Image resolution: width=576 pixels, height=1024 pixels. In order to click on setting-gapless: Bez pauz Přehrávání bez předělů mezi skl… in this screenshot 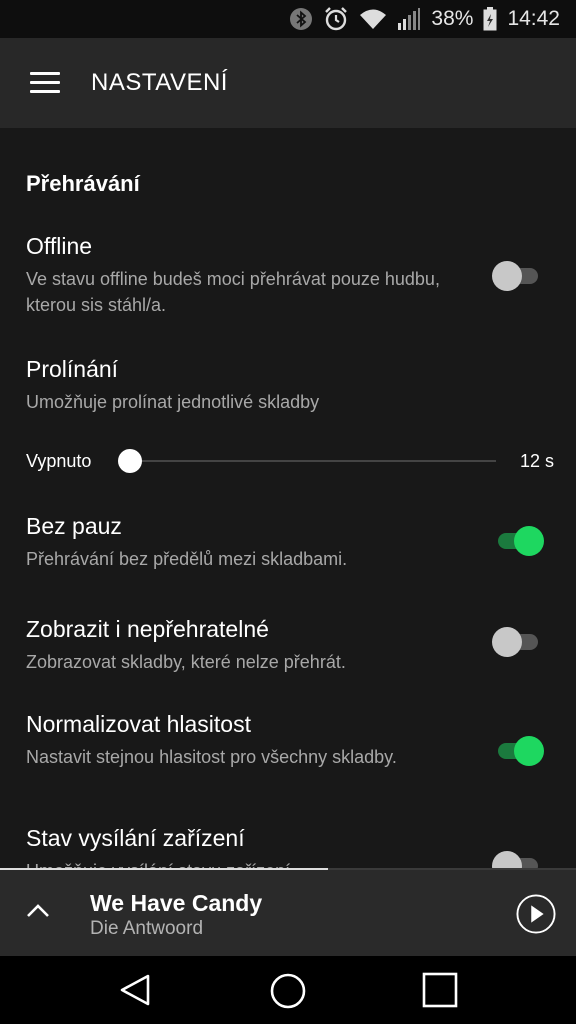, I will do `click(241, 542)`.